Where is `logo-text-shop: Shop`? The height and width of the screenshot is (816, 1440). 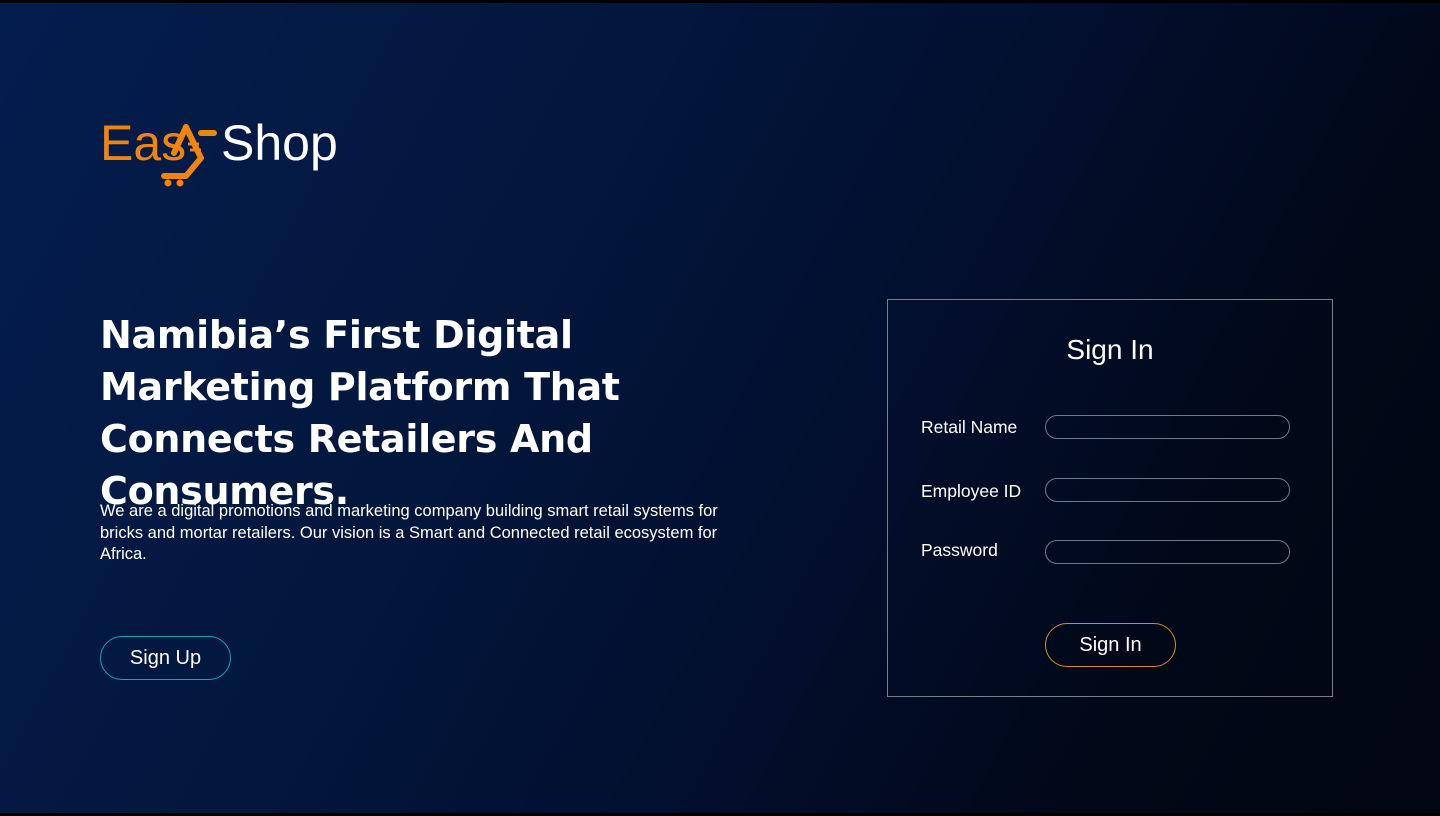 logo-text-shop: Shop is located at coordinates (279, 143).